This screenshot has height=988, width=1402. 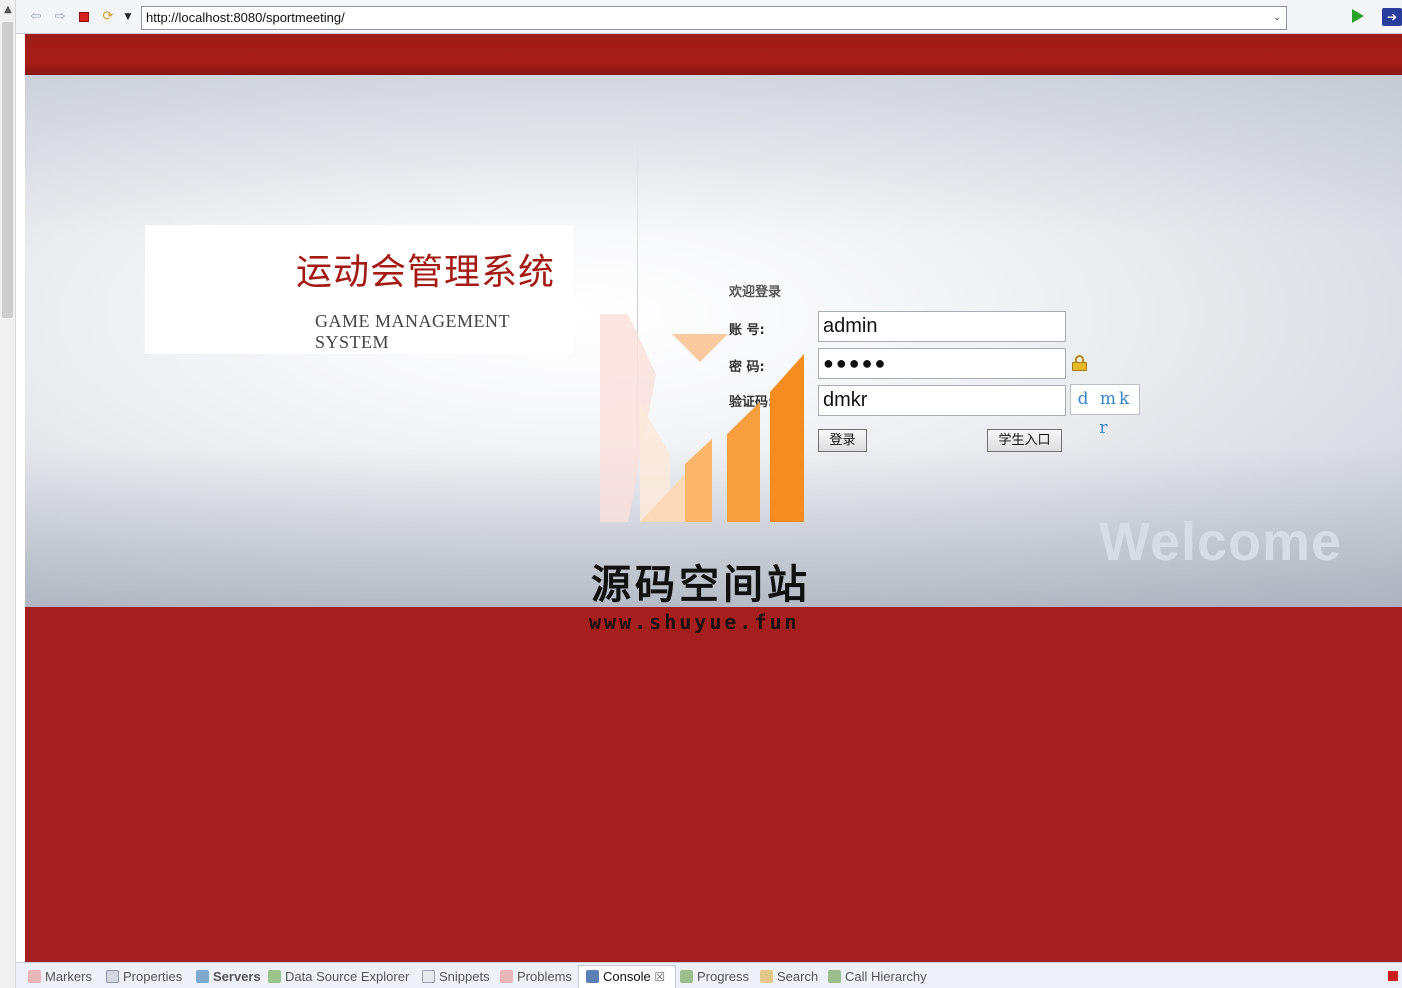 I want to click on watermark-text: 源码空间站, so click(x=701, y=585).